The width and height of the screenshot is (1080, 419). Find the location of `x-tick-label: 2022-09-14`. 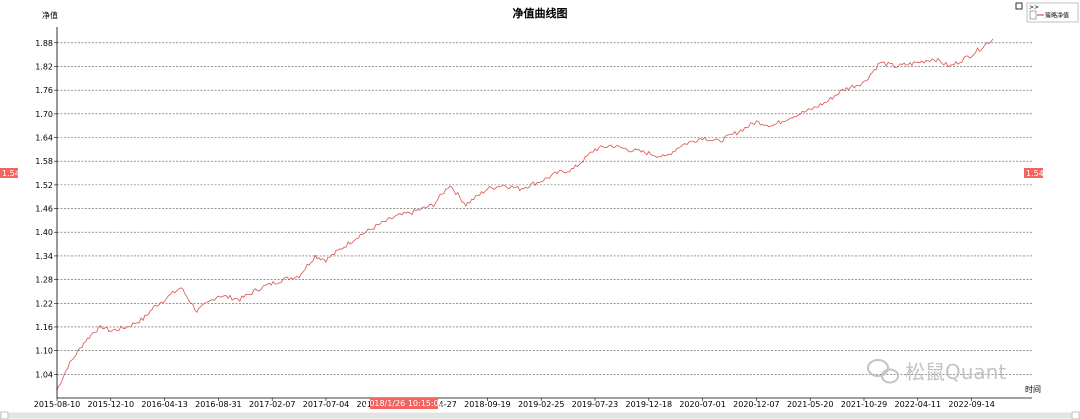

x-tick-label: 2022-09-14 is located at coordinates (971, 404).